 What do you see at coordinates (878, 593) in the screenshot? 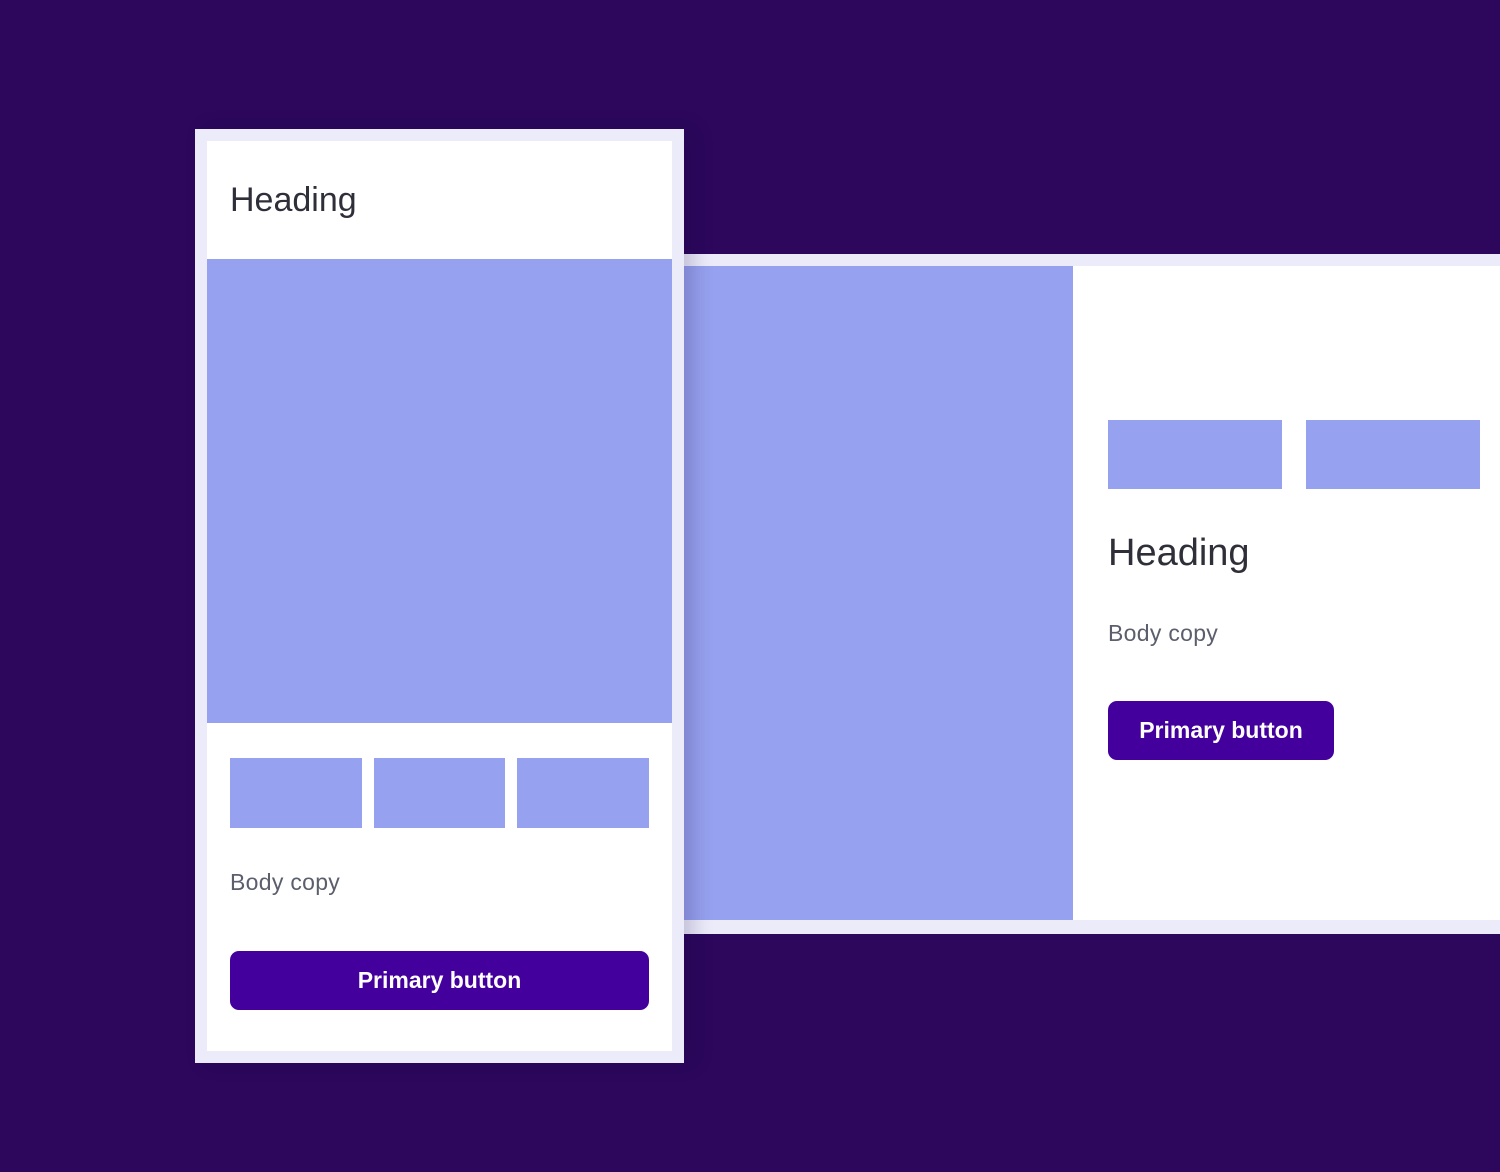
I see `wide-card-image-placeholder` at bounding box center [878, 593].